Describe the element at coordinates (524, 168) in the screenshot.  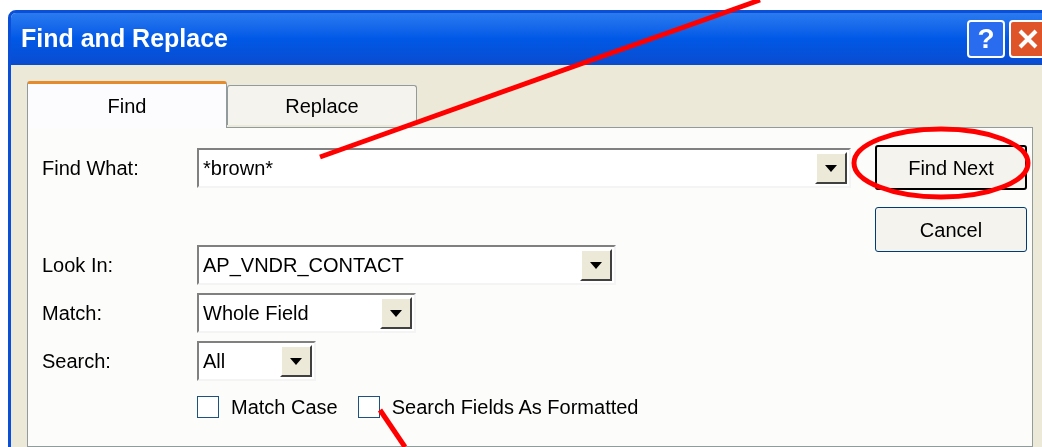
I see `dropdown-field: *brown*` at that location.